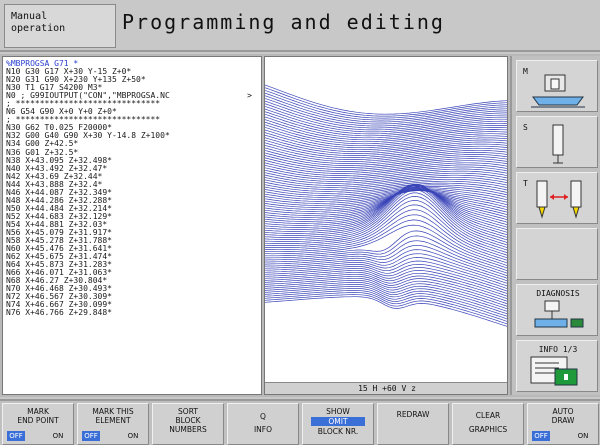  Describe the element at coordinates (38, 420) in the screenshot. I see `softkey-line: END POINT` at that location.